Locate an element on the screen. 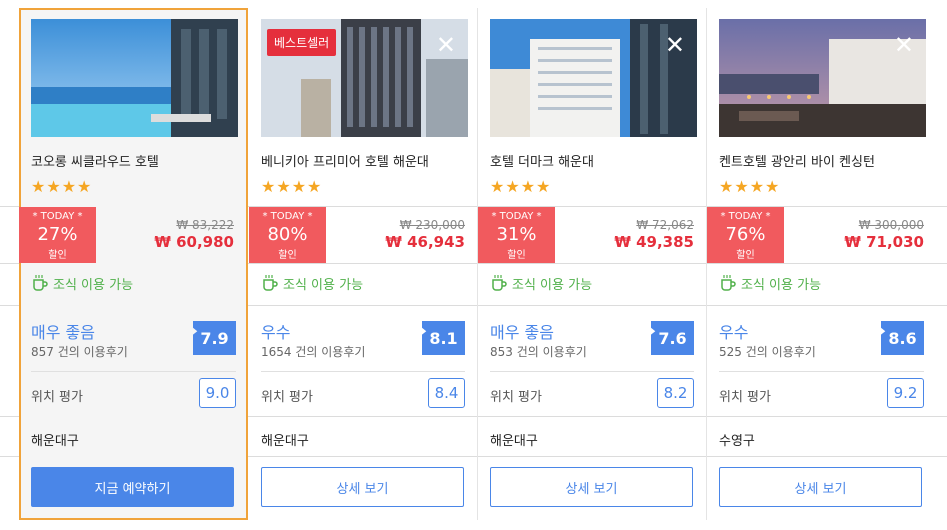  location-score-badge: 9.2 is located at coordinates (905, 393).